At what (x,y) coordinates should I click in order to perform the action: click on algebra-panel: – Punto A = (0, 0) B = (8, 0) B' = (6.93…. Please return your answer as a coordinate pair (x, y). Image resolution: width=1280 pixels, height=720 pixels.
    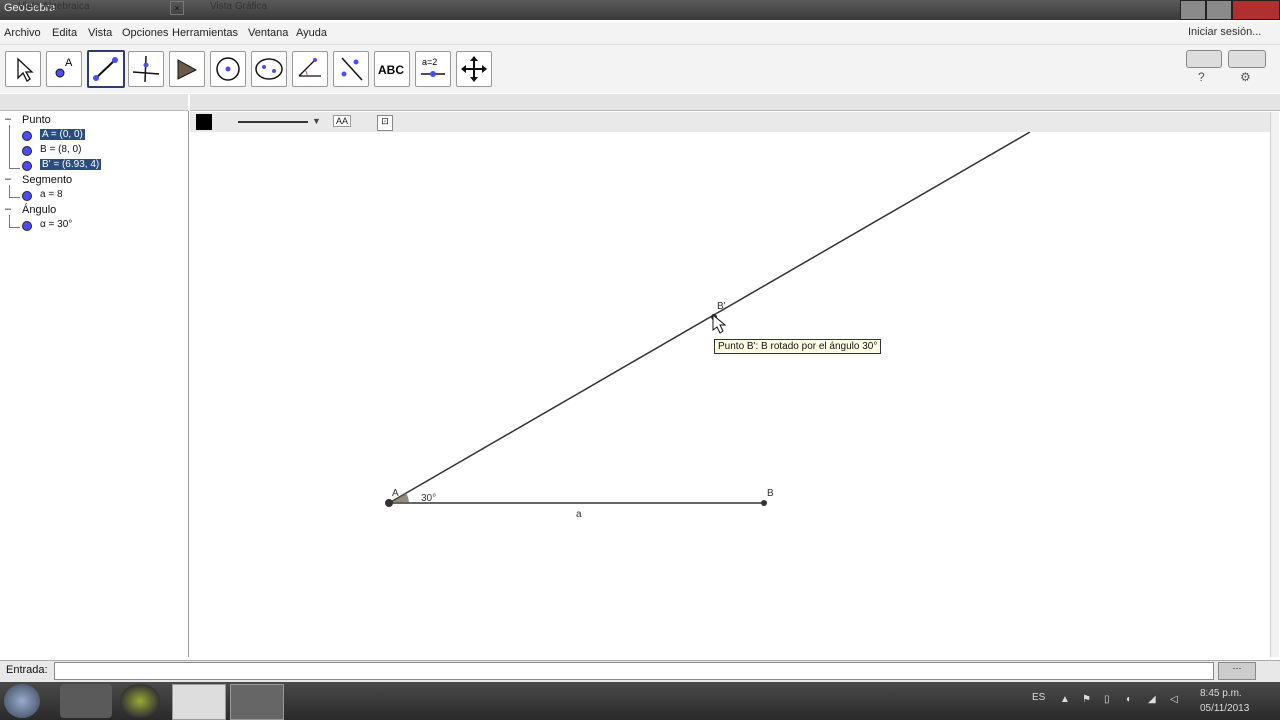
    Looking at the image, I should click on (94, 384).